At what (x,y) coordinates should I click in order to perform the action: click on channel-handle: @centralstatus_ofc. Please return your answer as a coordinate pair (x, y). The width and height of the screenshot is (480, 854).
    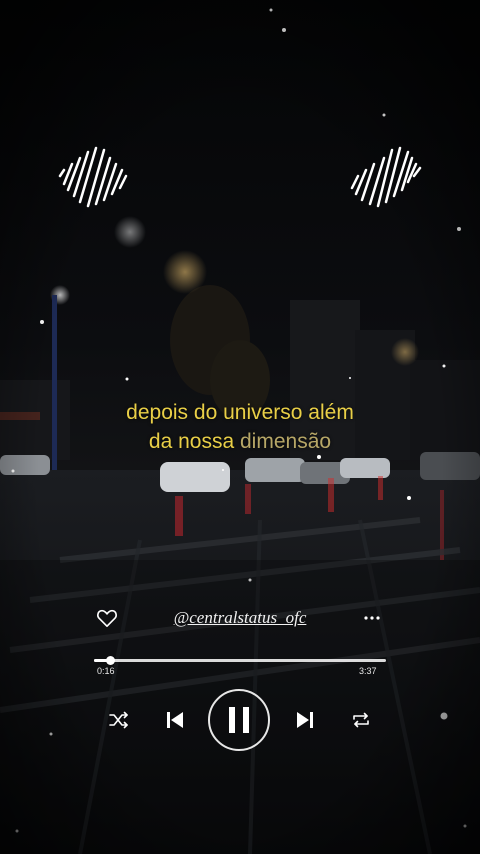
    Looking at the image, I should click on (240, 618).